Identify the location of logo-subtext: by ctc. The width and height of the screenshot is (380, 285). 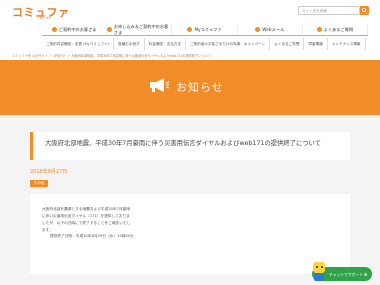
(45, 18).